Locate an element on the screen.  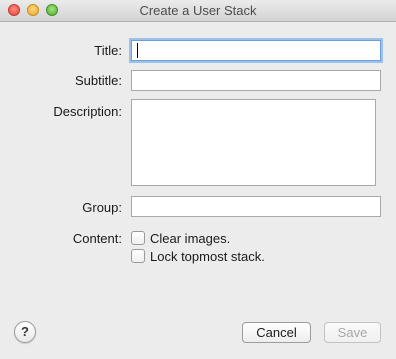
content-label: Content: is located at coordinates (97, 238).